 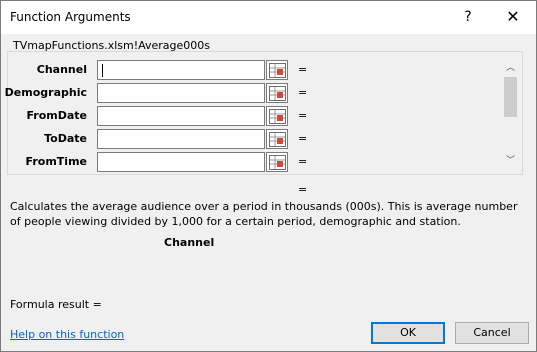 I want to click on argument-label: FromDate, so click(x=56, y=115).